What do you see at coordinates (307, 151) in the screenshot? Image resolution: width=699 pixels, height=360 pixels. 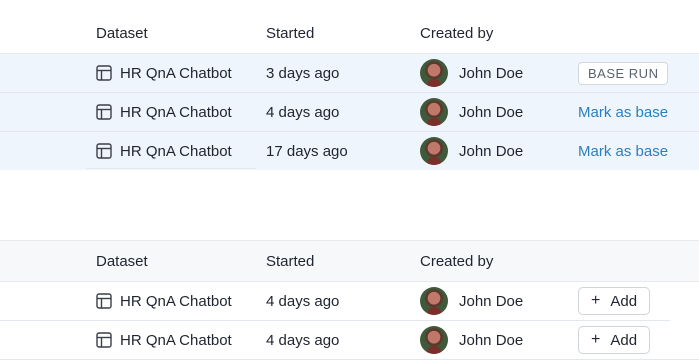 I see `started-cell: 17 days ago` at bounding box center [307, 151].